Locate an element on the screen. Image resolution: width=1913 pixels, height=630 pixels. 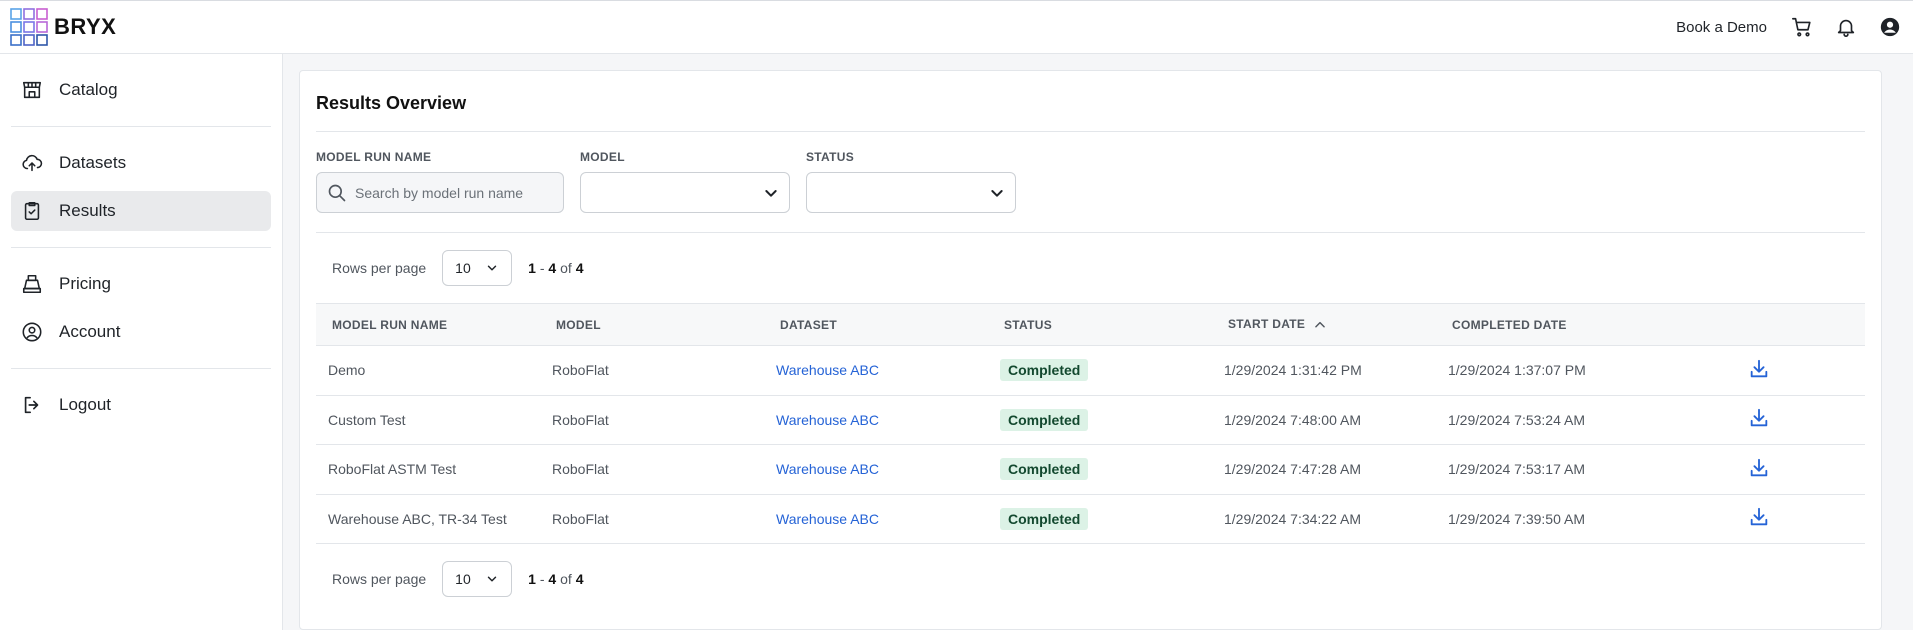
bell-icon is located at coordinates (1846, 27).